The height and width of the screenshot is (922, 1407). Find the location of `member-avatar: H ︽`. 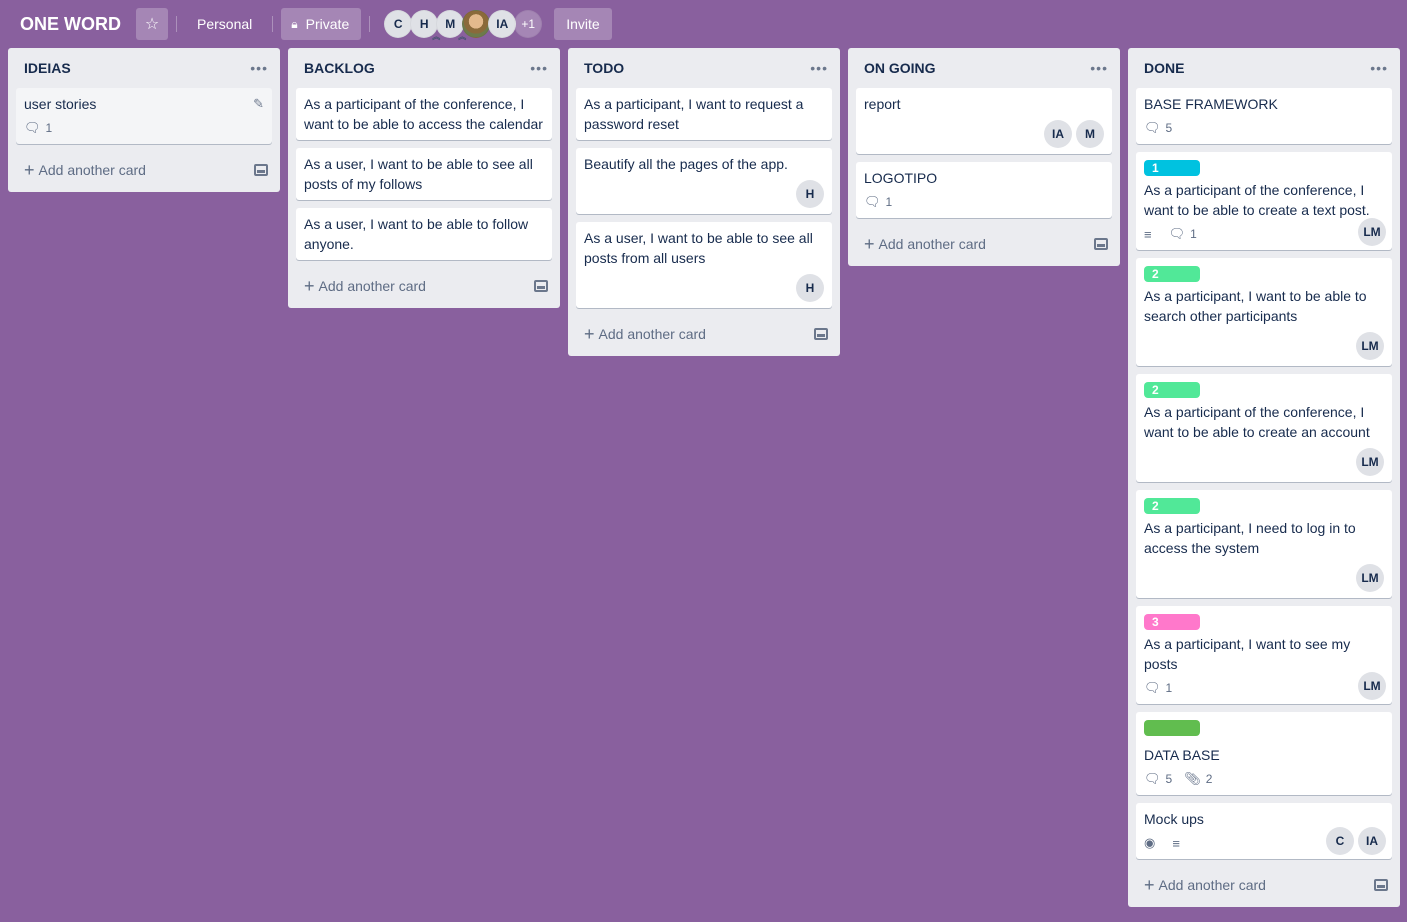

member-avatar: H ︽ is located at coordinates (425, 25).